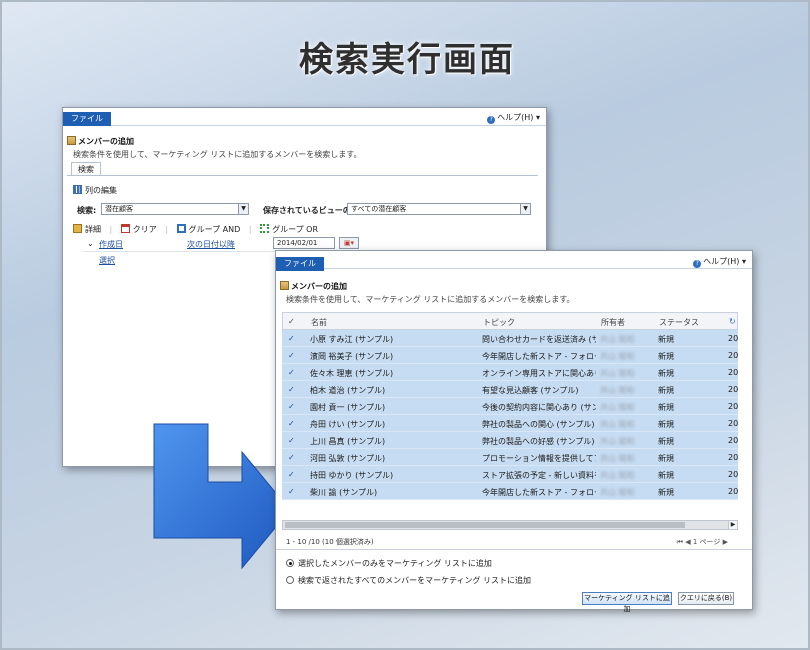 Image resolution: width=810 pixels, height=650 pixels. What do you see at coordinates (679, 322) in the screenshot?
I see `column-header-status: ステータス` at bounding box center [679, 322].